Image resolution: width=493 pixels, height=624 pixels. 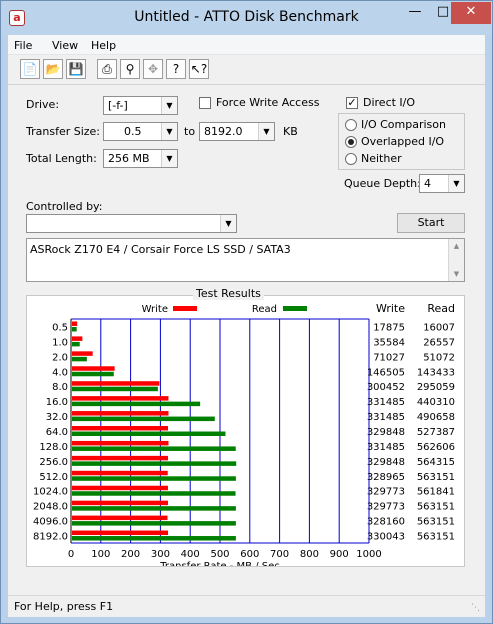 What do you see at coordinates (64, 606) in the screenshot?
I see `status-text: For Help, press F1` at bounding box center [64, 606].